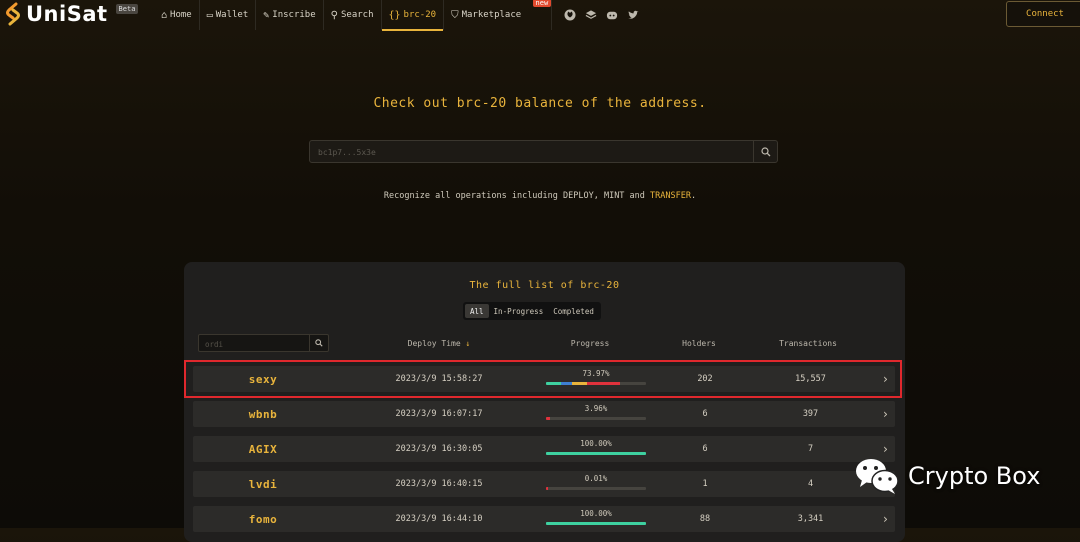 This screenshot has height=542, width=1080. What do you see at coordinates (263, 519) in the screenshot?
I see `ticker: fomo` at bounding box center [263, 519].